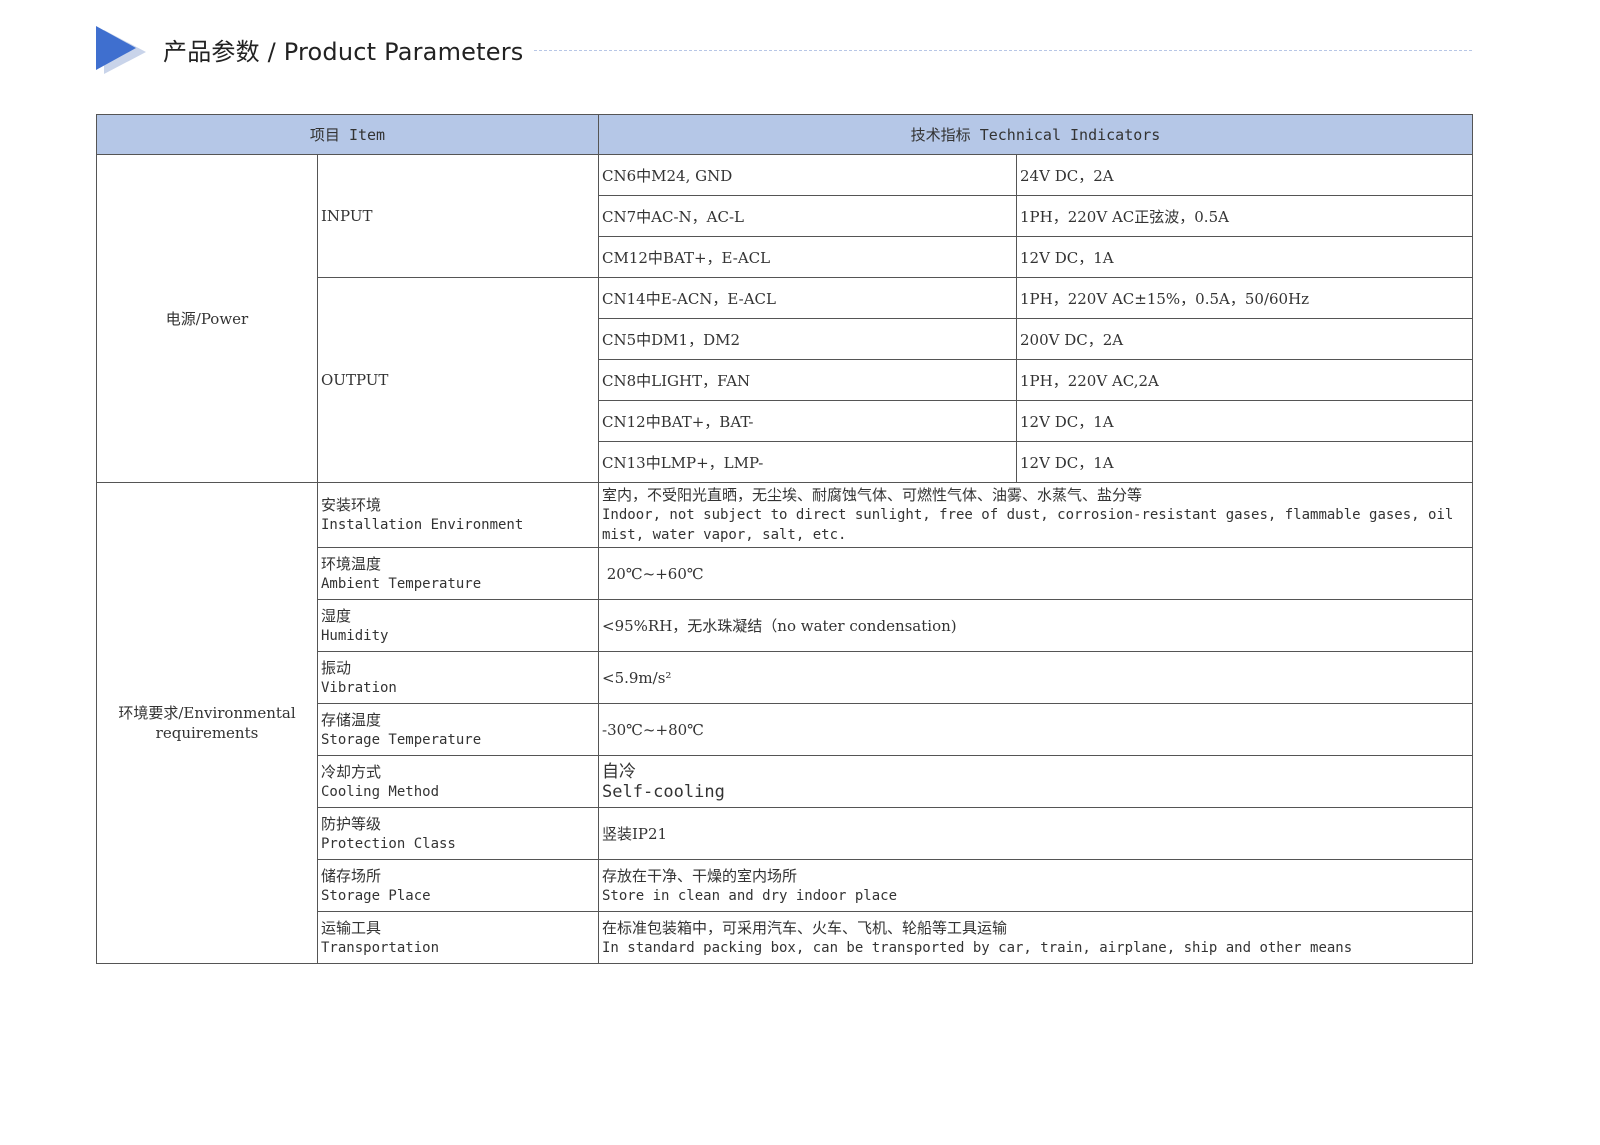 The image size is (1600, 1145). Describe the element at coordinates (207, 713) in the screenshot. I see `category-env-line1: 环境要求/Environmental` at that location.